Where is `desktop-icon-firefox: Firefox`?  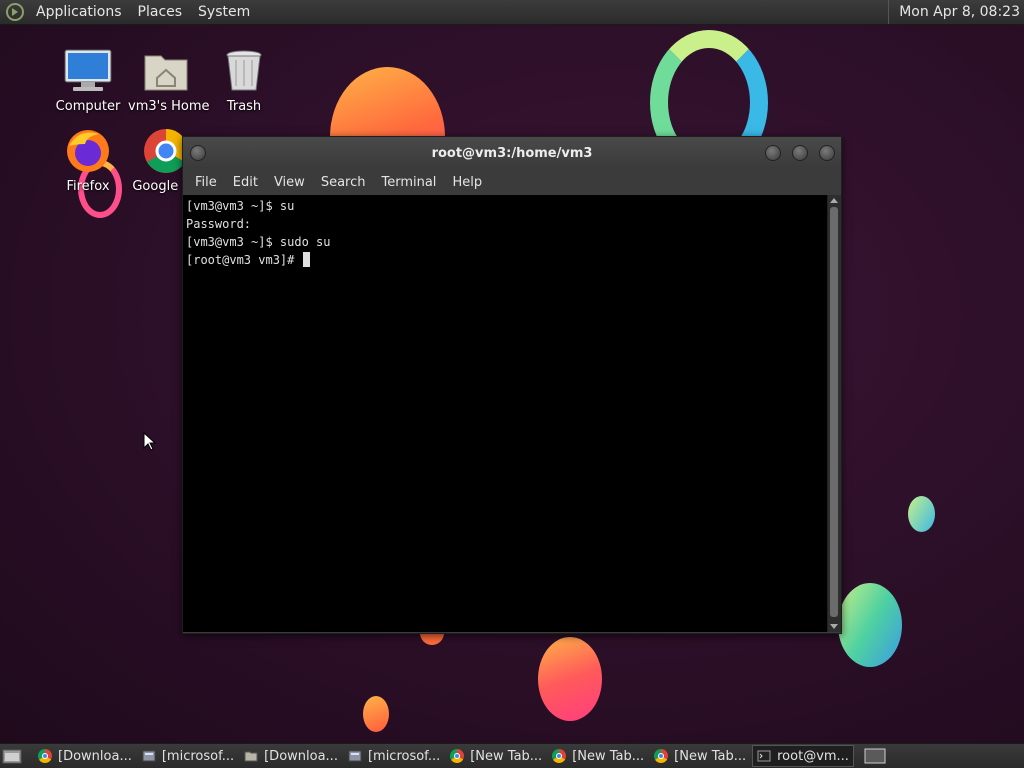 desktop-icon-firefox: Firefox is located at coordinates (88, 159).